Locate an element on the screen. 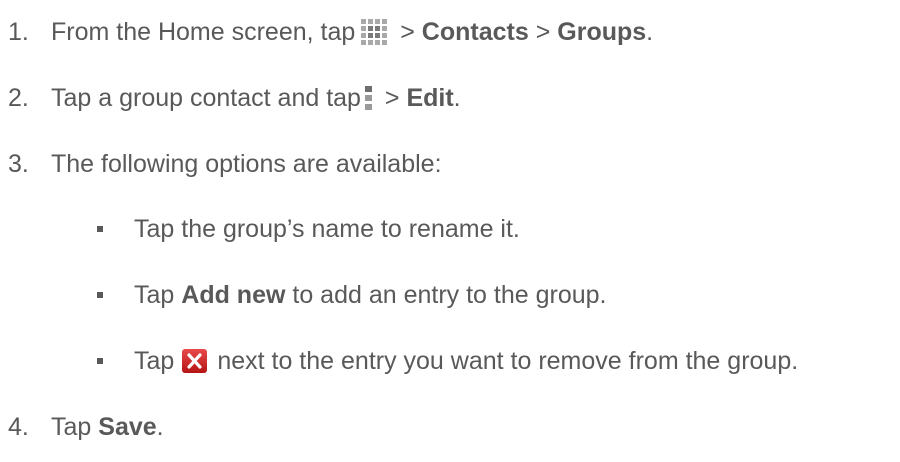 Image resolution: width=900 pixels, height=462 pixels. step-number: 2. is located at coordinates (18, 98).